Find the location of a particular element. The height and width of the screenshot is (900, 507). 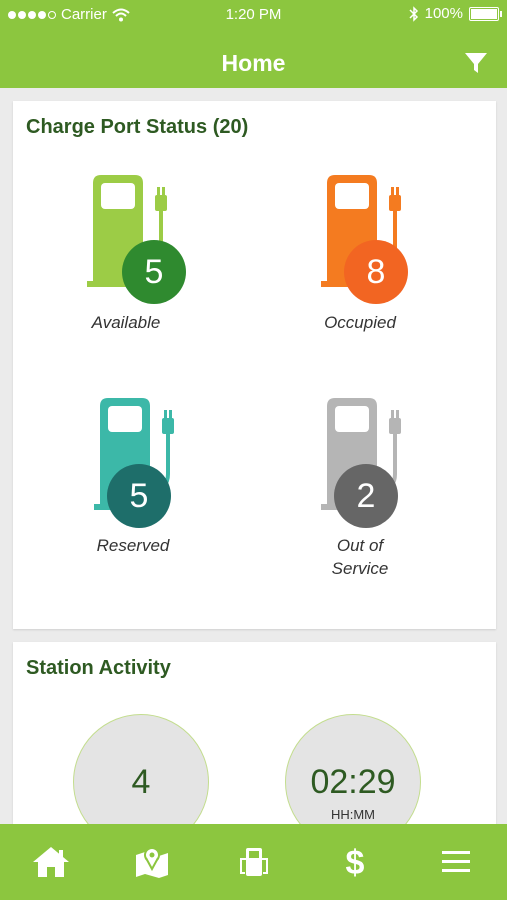

status-bar: Carrier 1:20 PM 100% is located at coordinates (253, 15).